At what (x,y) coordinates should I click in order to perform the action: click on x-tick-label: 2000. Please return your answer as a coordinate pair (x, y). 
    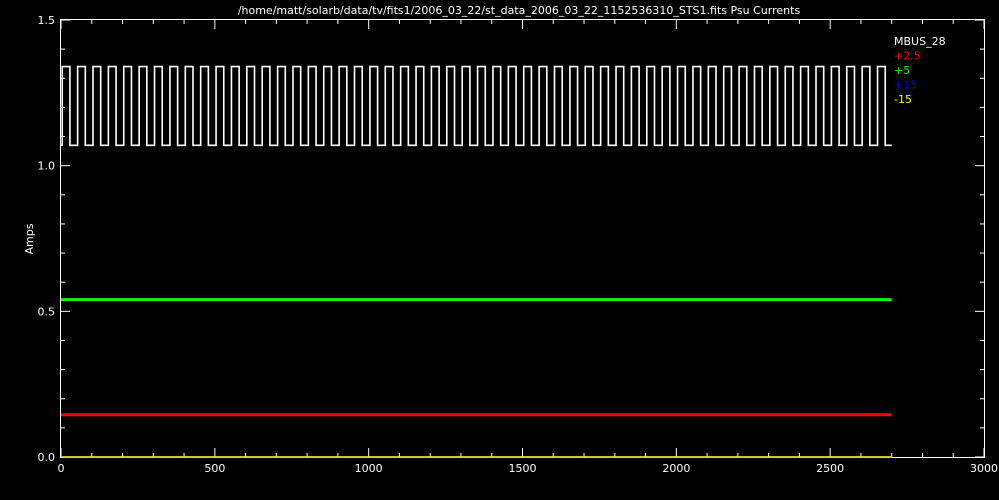
    Looking at the image, I should click on (676, 468).